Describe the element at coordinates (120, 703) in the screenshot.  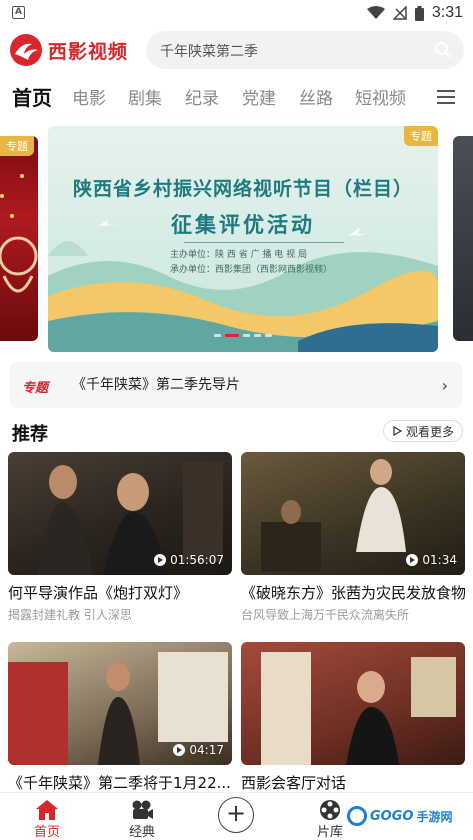
I see `video-thumbnail: 04:17` at that location.